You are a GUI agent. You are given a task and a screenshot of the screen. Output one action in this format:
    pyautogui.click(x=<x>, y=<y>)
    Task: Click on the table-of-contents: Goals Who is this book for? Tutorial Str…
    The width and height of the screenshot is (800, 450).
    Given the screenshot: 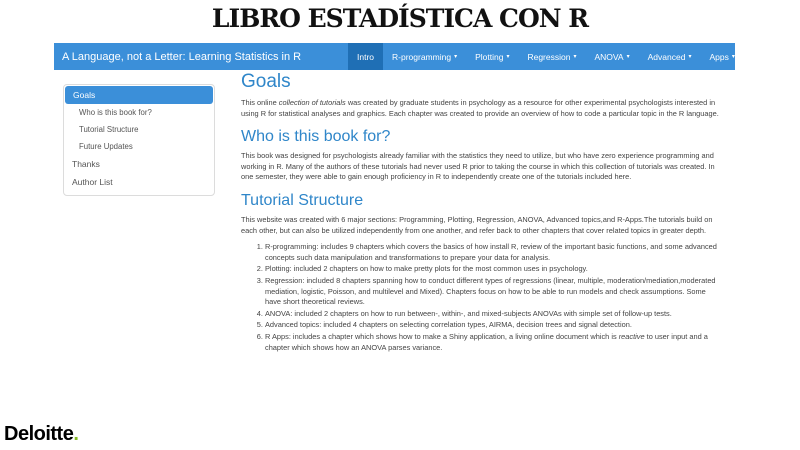 What is the action you would take?
    pyautogui.click(x=139, y=140)
    